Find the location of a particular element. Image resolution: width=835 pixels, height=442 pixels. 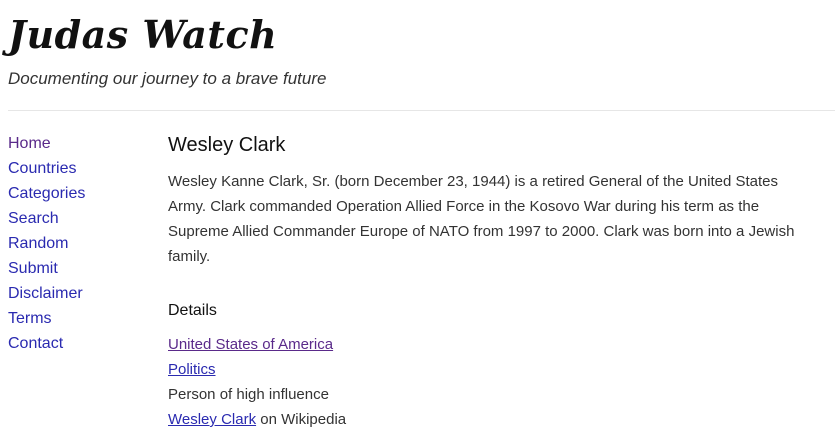

sidebar-item-random: Random is located at coordinates (78, 245).